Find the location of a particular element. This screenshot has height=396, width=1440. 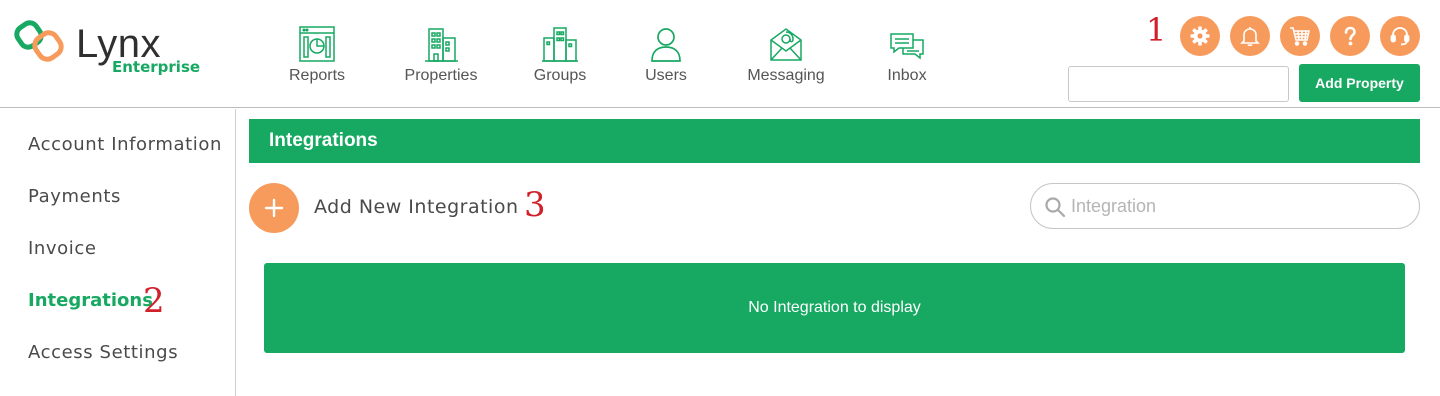

lynx-logo: Lynx Enterprise is located at coordinates (109, 48).